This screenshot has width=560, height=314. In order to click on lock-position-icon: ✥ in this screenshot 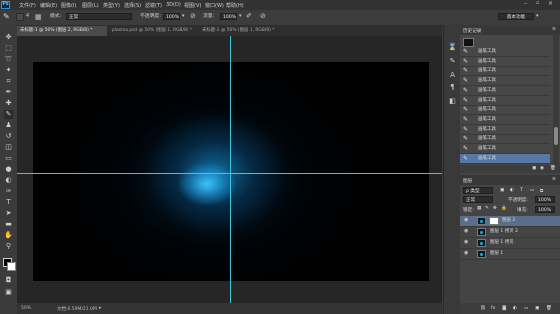, I will do `click(495, 208)`.